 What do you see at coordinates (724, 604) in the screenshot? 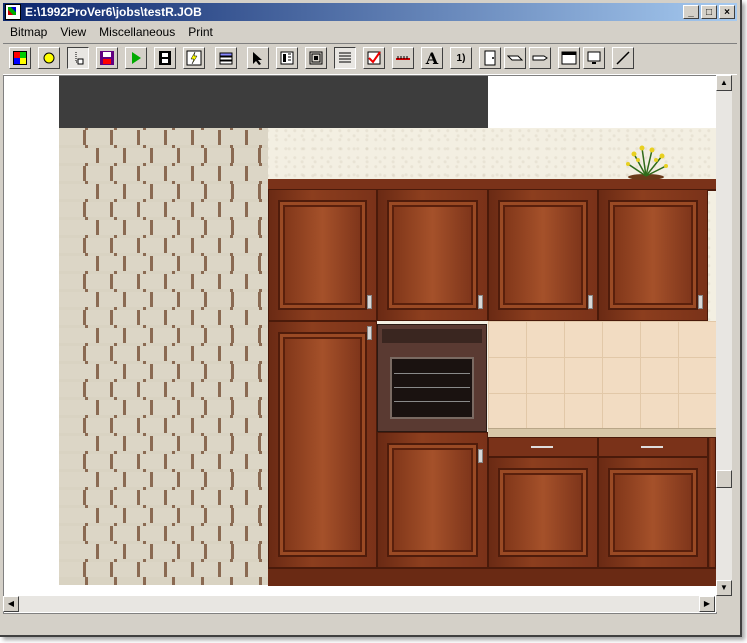
I see `scrollbar-corner` at bounding box center [724, 604].